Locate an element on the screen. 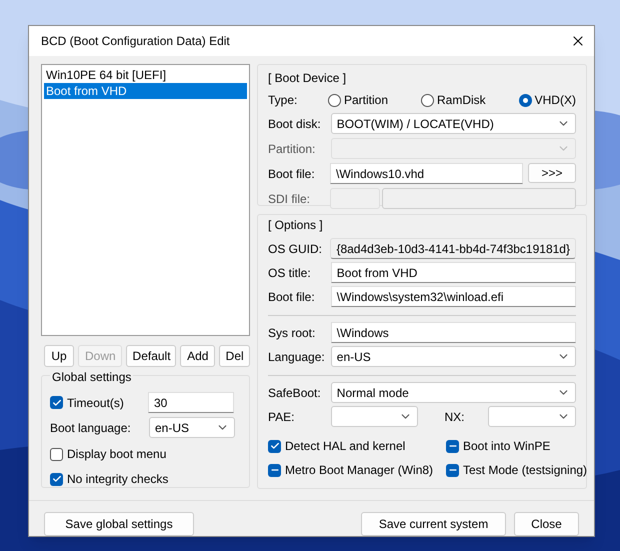 Image resolution: width=620 pixels, height=551 pixels. footer-button: Save global settings is located at coordinates (119, 524).